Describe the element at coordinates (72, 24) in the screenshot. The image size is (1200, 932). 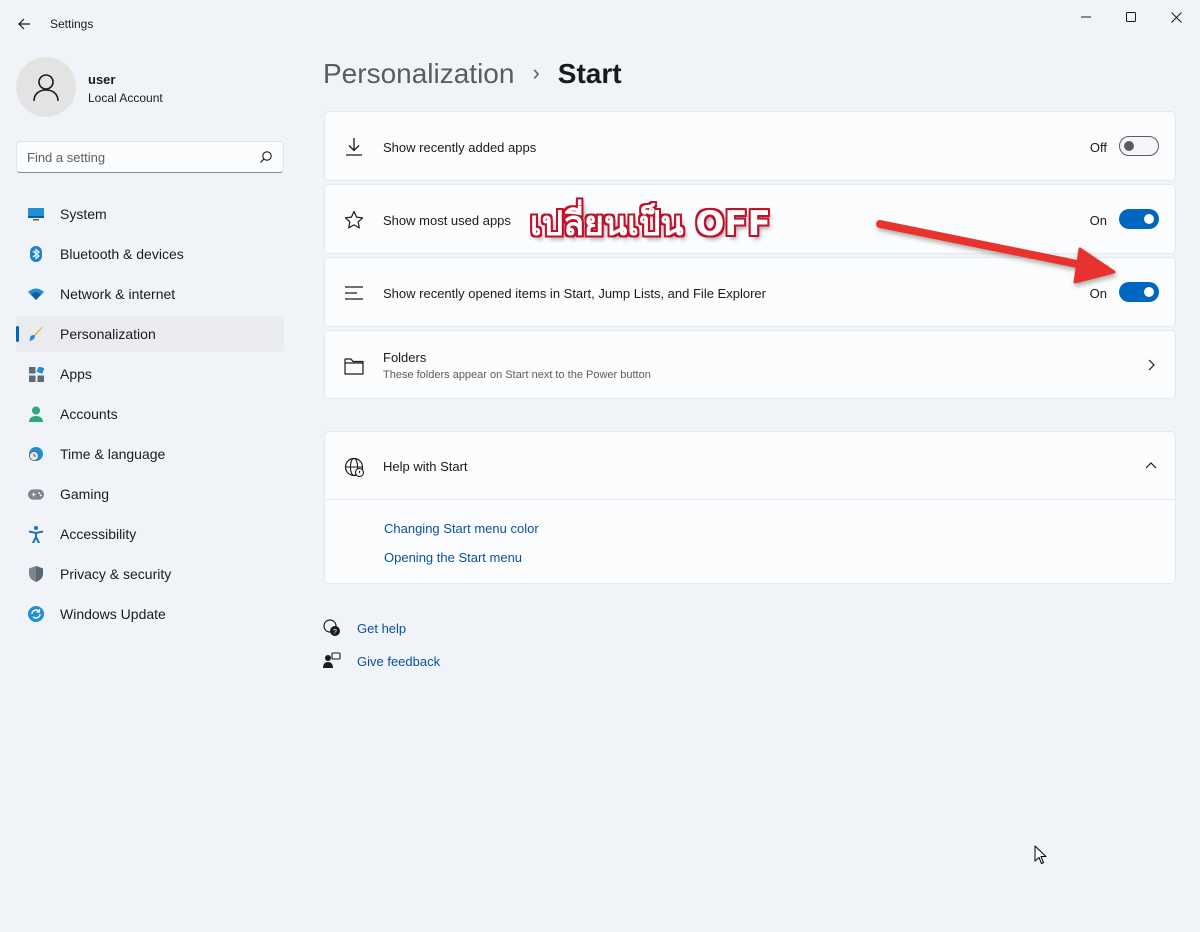
I see `app-title: Settings` at that location.